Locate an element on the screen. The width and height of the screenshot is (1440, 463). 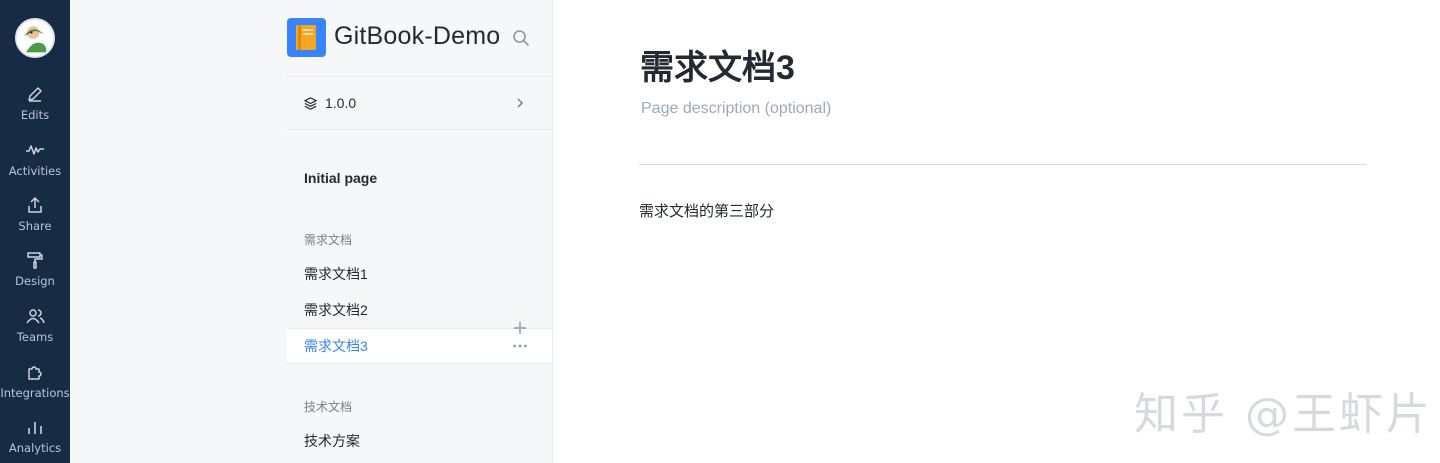
more-options-icon is located at coordinates (520, 346).